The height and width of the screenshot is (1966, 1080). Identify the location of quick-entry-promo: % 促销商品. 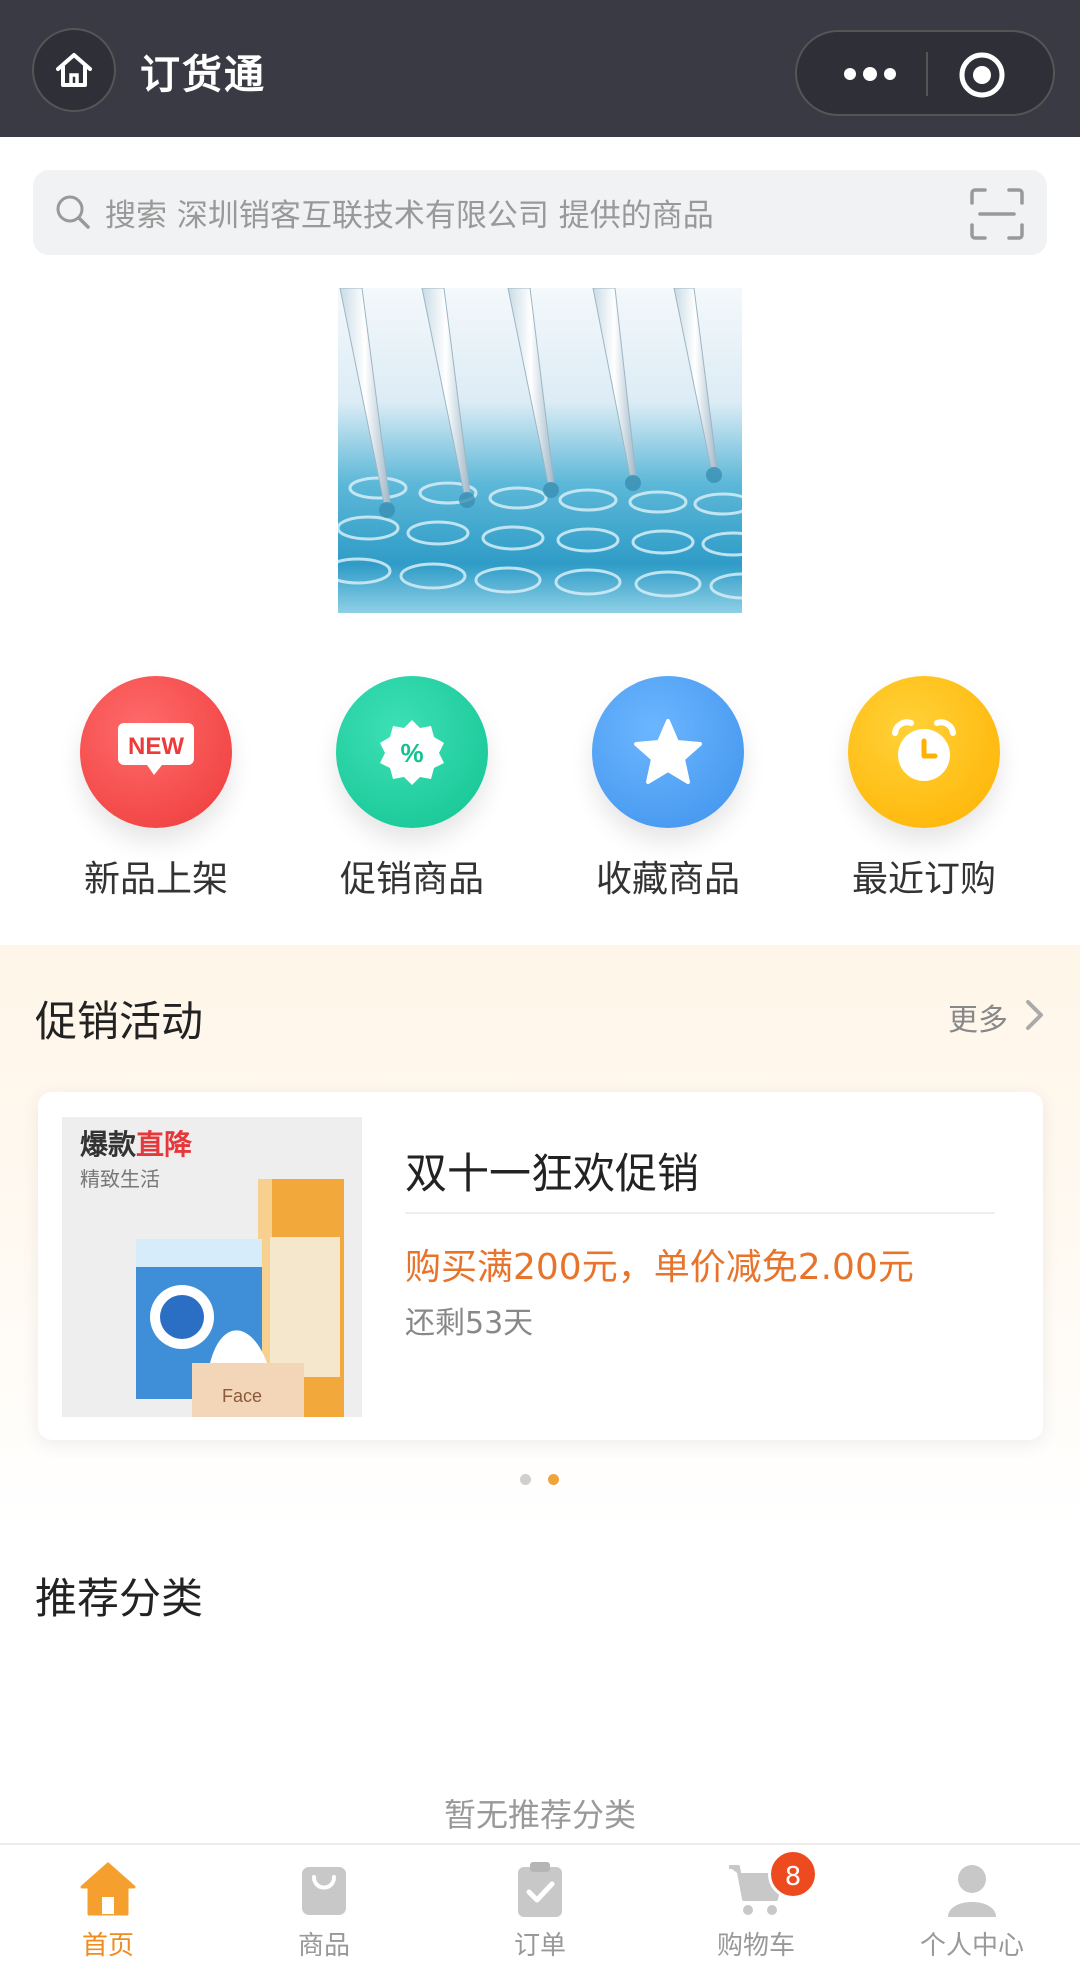
(412, 789).